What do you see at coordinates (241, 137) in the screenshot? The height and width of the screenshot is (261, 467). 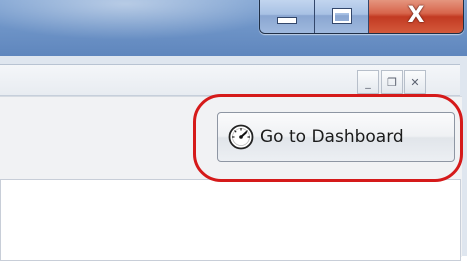 I see `speedometer-icon` at bounding box center [241, 137].